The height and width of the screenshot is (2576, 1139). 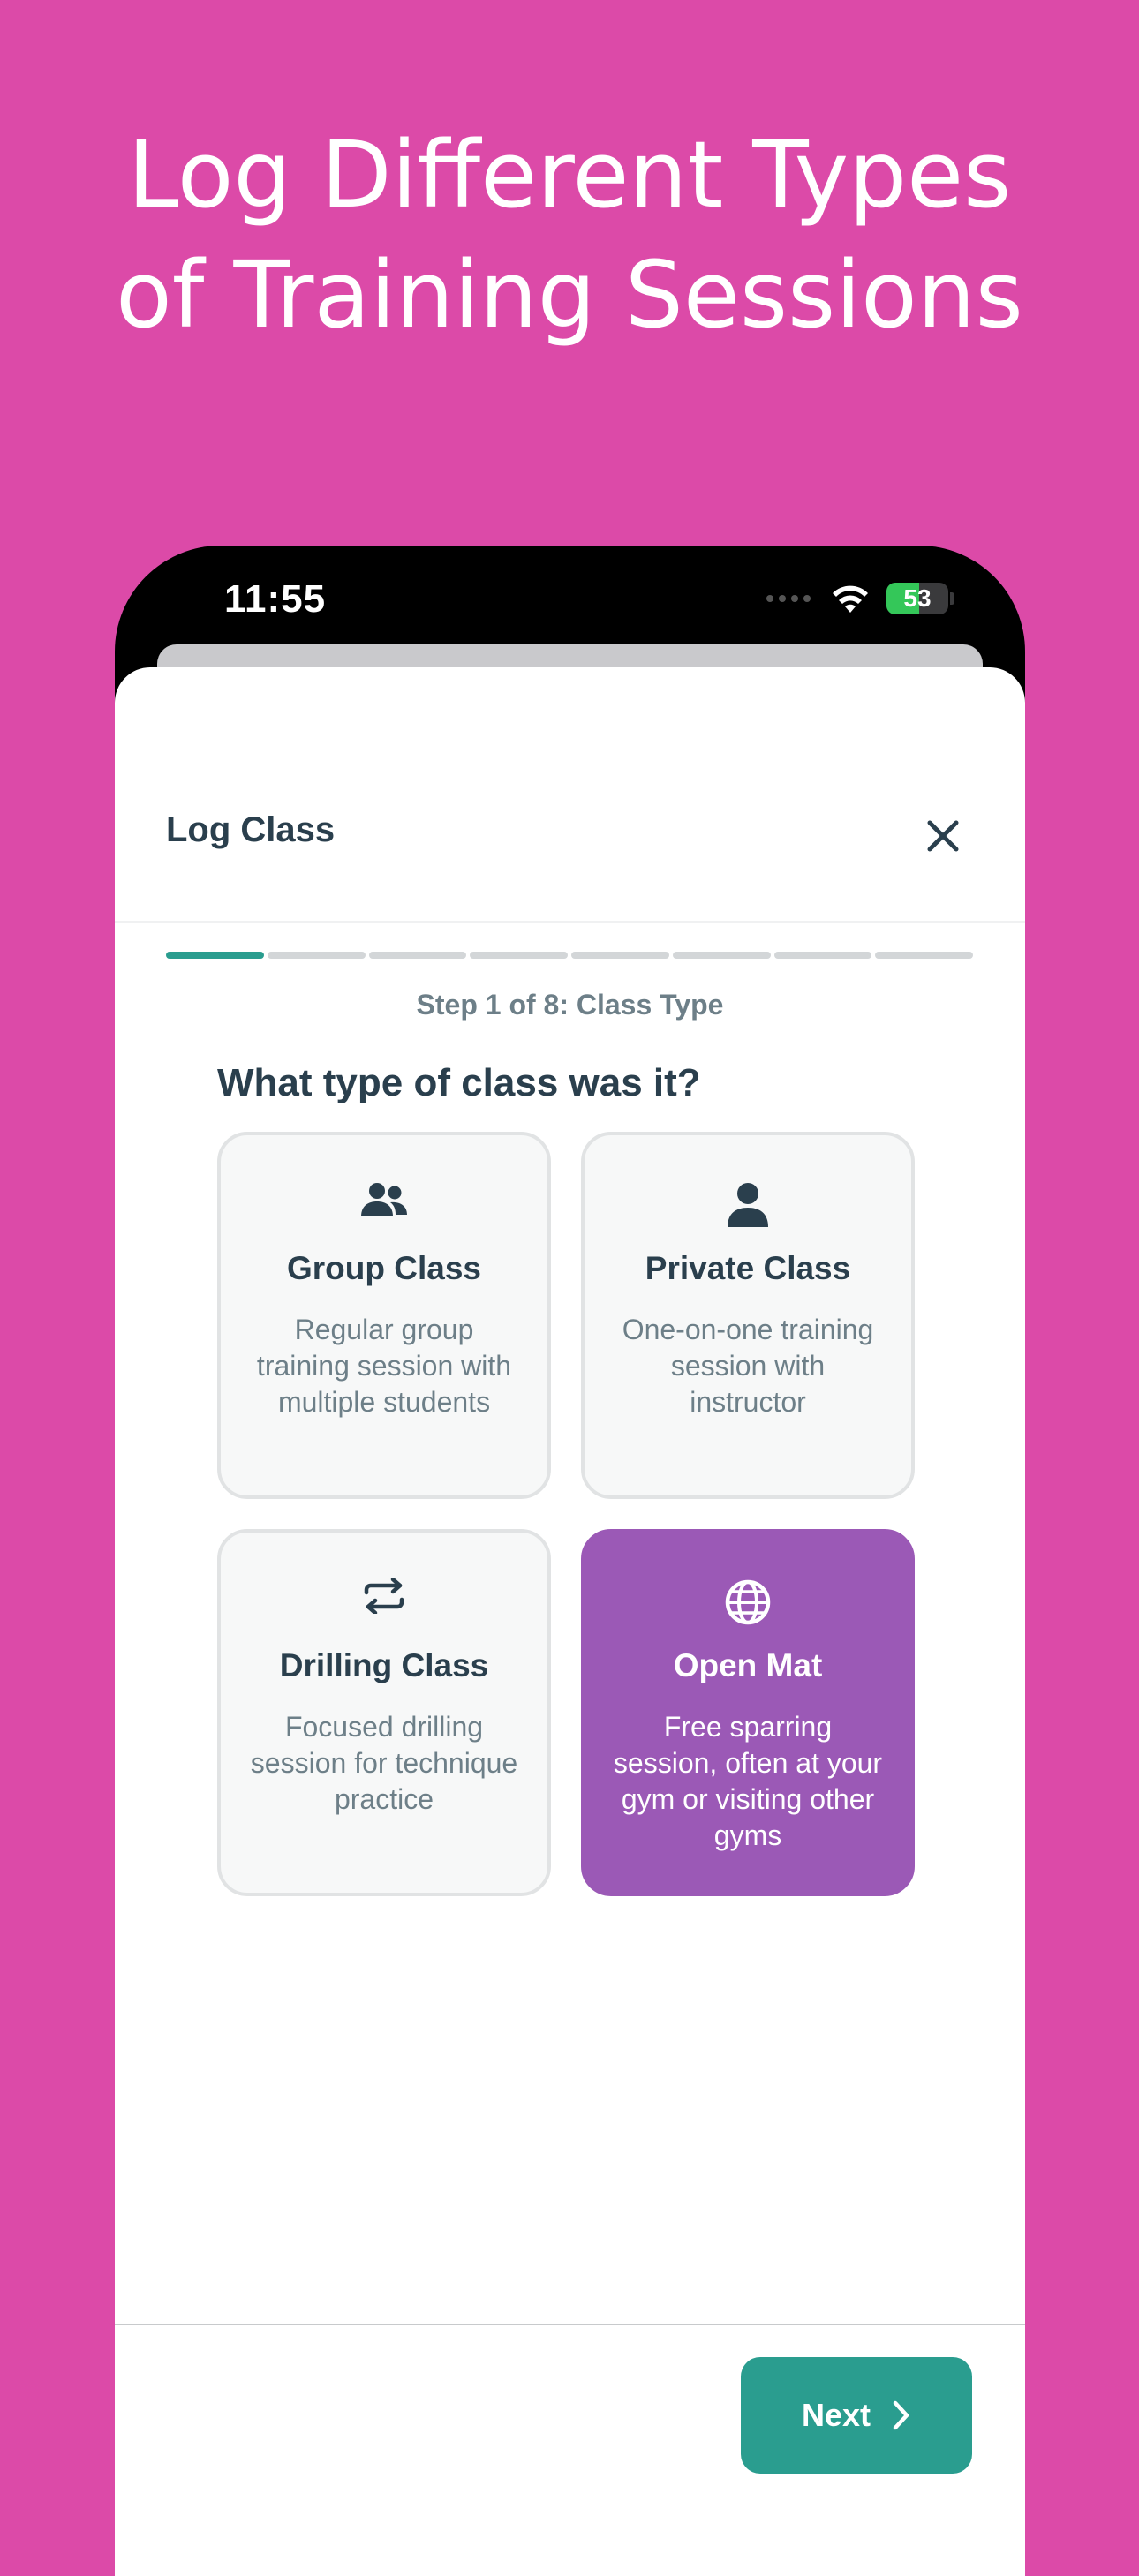 I want to click on chevron-right-icon, so click(x=901, y=2415).